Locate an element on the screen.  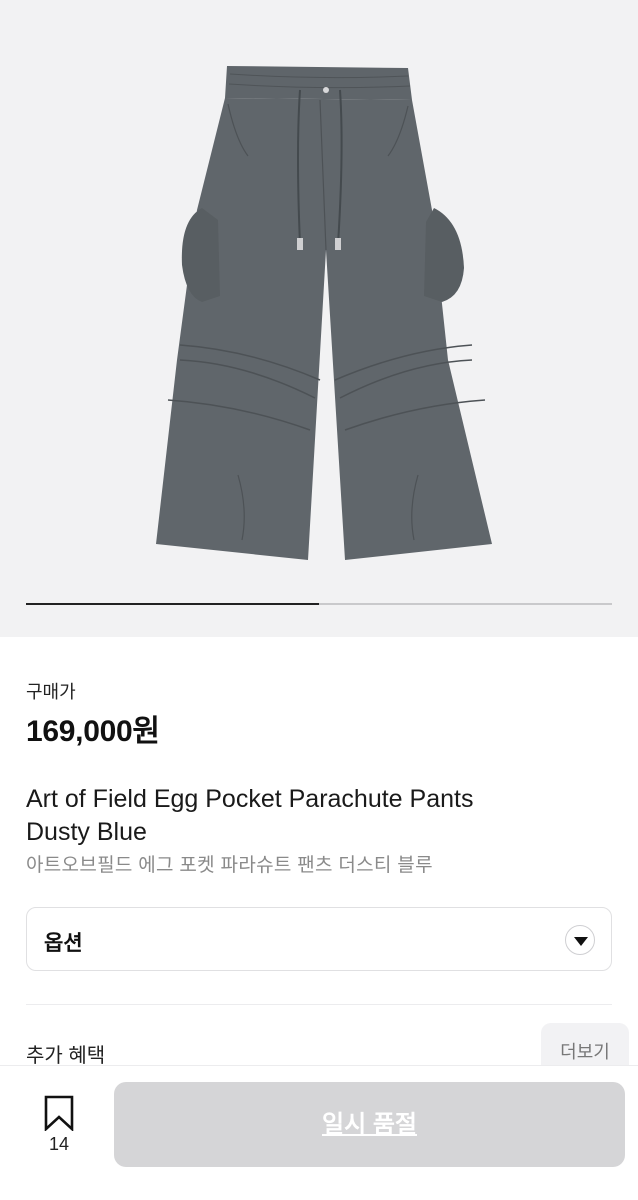
divider is located at coordinates (319, 1004).